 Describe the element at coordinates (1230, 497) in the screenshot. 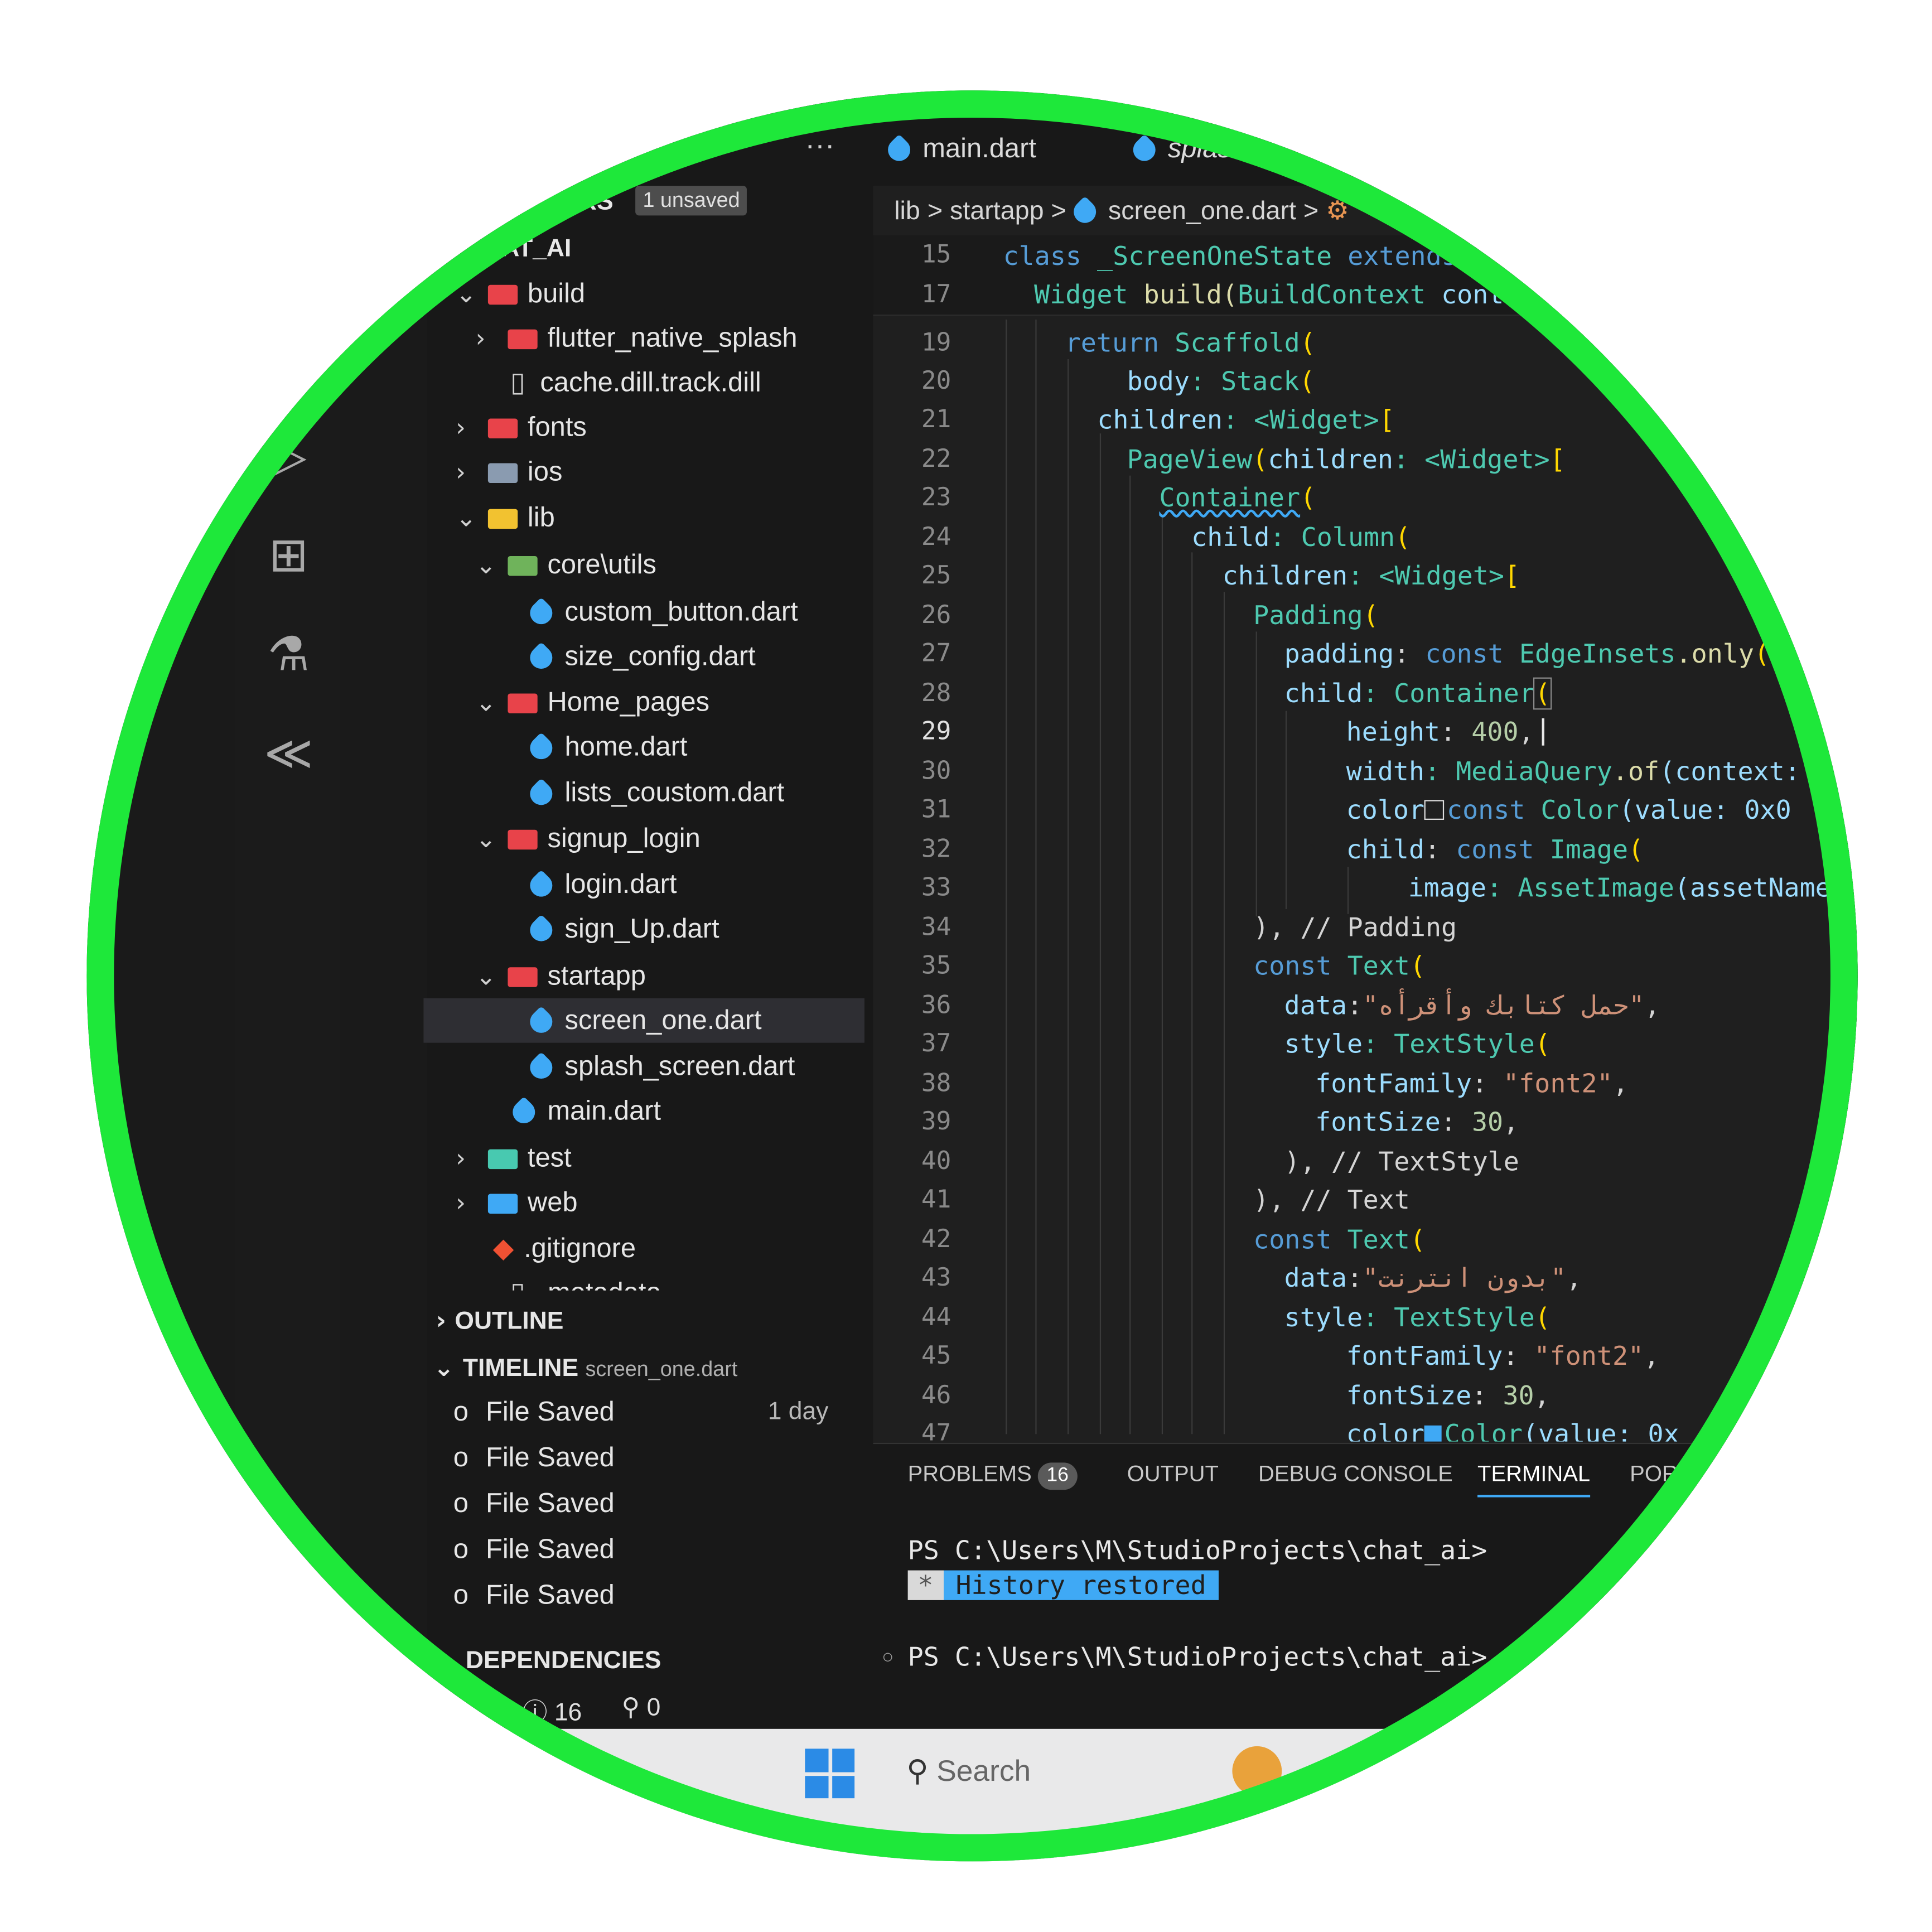

I see `token: Container` at that location.